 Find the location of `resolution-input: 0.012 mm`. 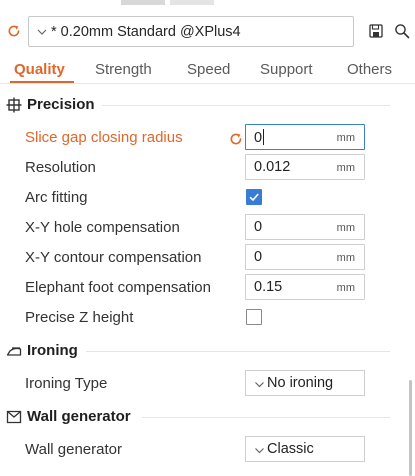

resolution-input: 0.012 mm is located at coordinates (305, 167).